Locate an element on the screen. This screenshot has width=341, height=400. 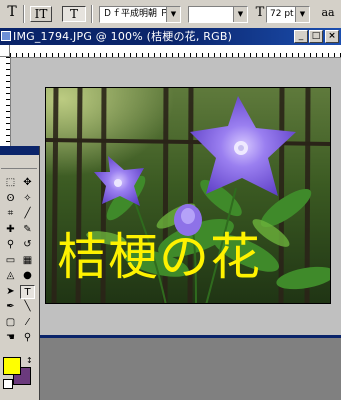
history-brush-icon: ↺ is located at coordinates (27, 244).